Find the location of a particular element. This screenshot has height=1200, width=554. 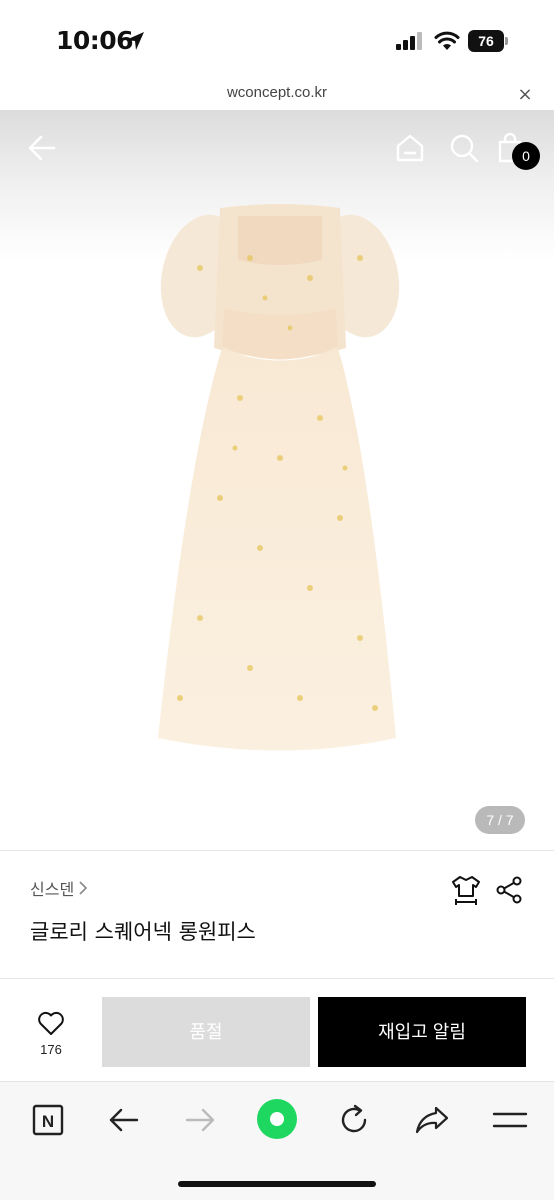

menu-icon is located at coordinates (510, 1120).